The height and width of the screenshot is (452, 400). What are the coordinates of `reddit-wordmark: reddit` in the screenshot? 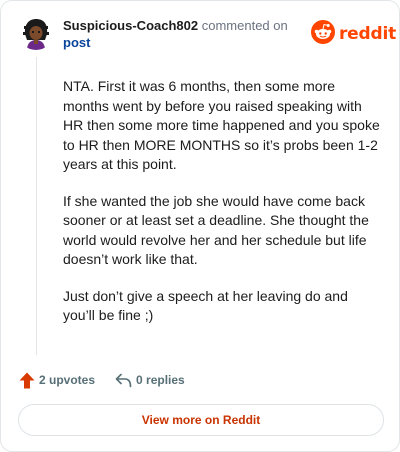 It's located at (368, 34).